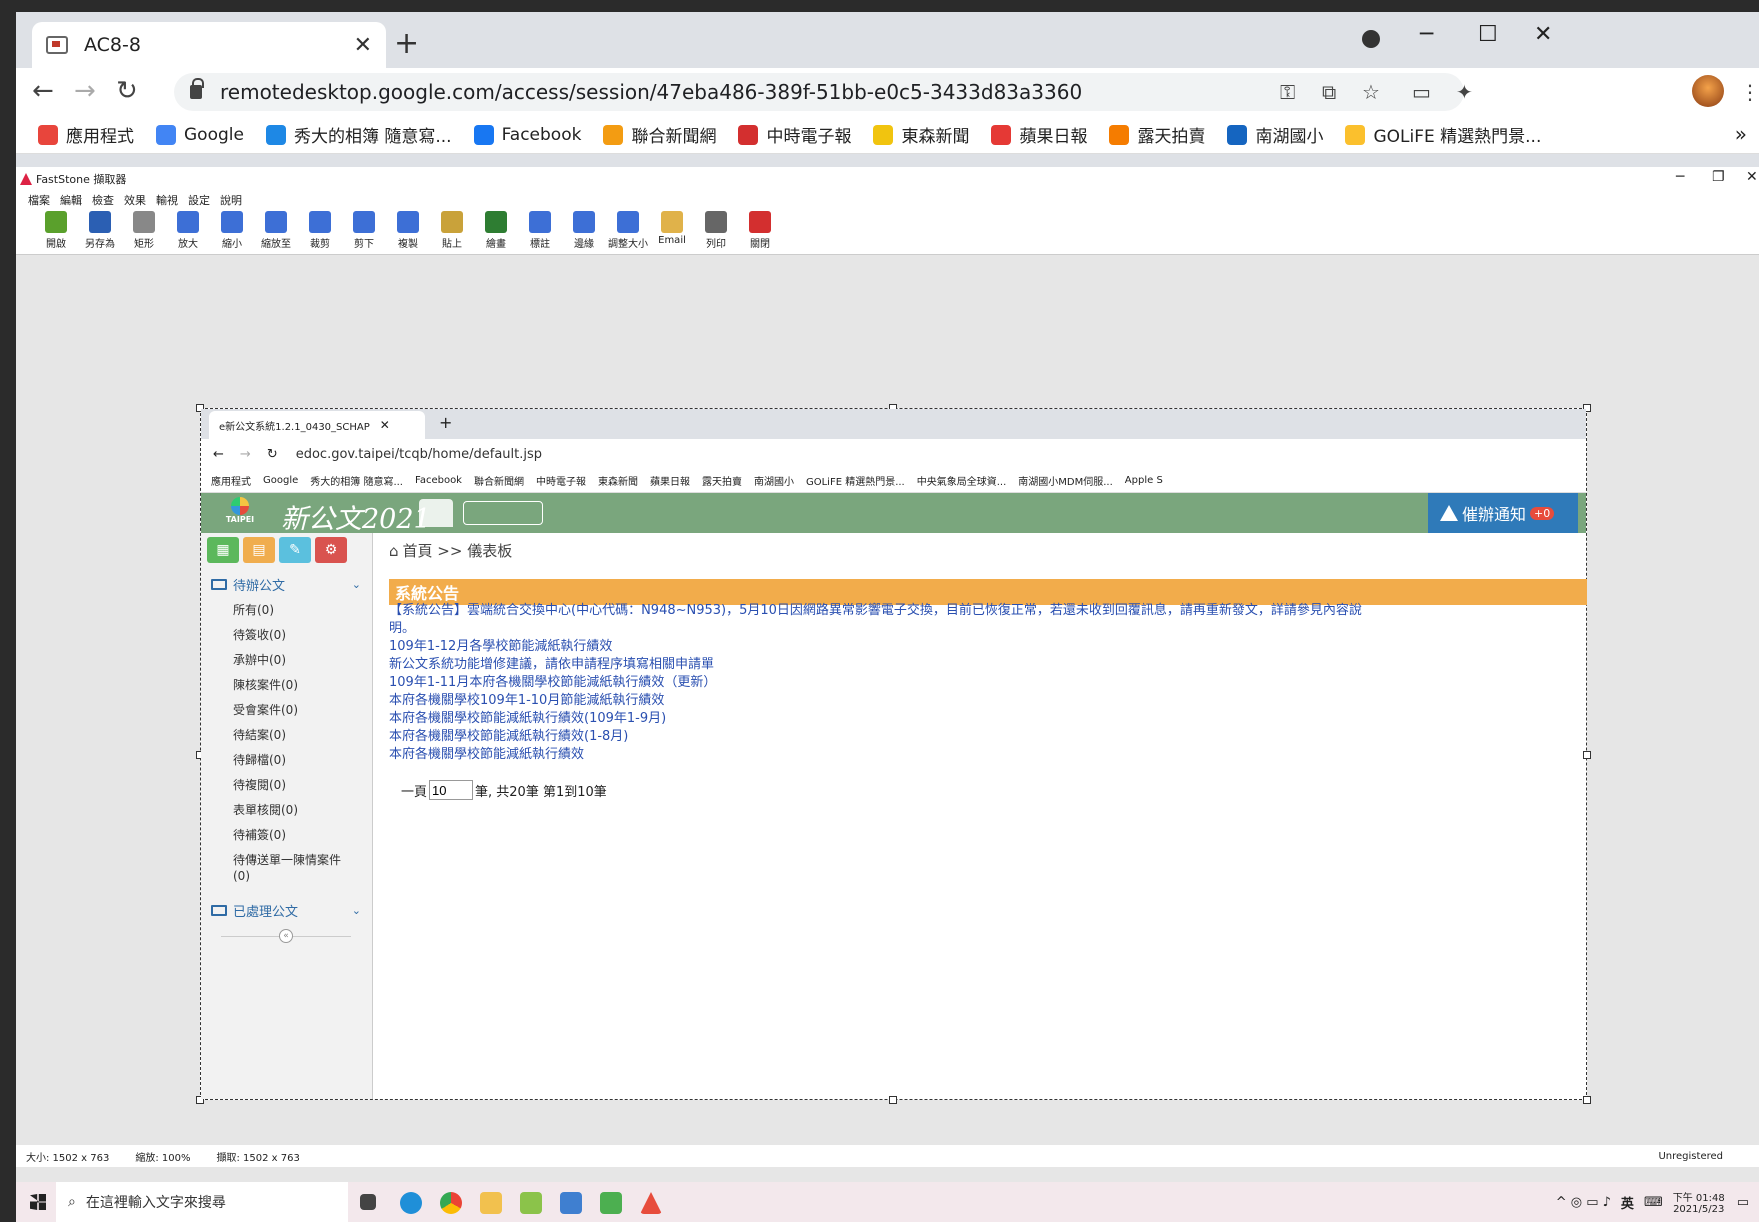 This screenshot has height=1222, width=1759. What do you see at coordinates (1741, 134) in the screenshot?
I see `more-bookmarks-icon: »` at bounding box center [1741, 134].